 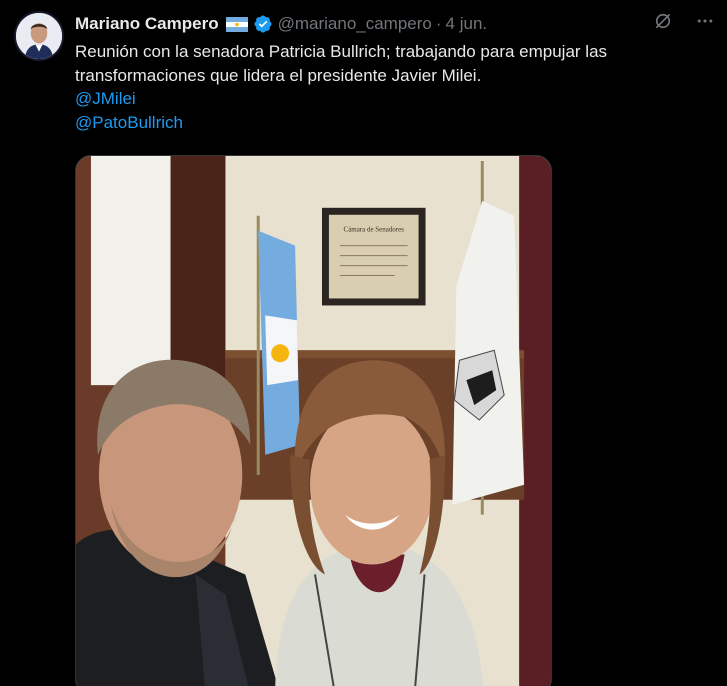 I want to click on avatar, so click(x=39, y=36).